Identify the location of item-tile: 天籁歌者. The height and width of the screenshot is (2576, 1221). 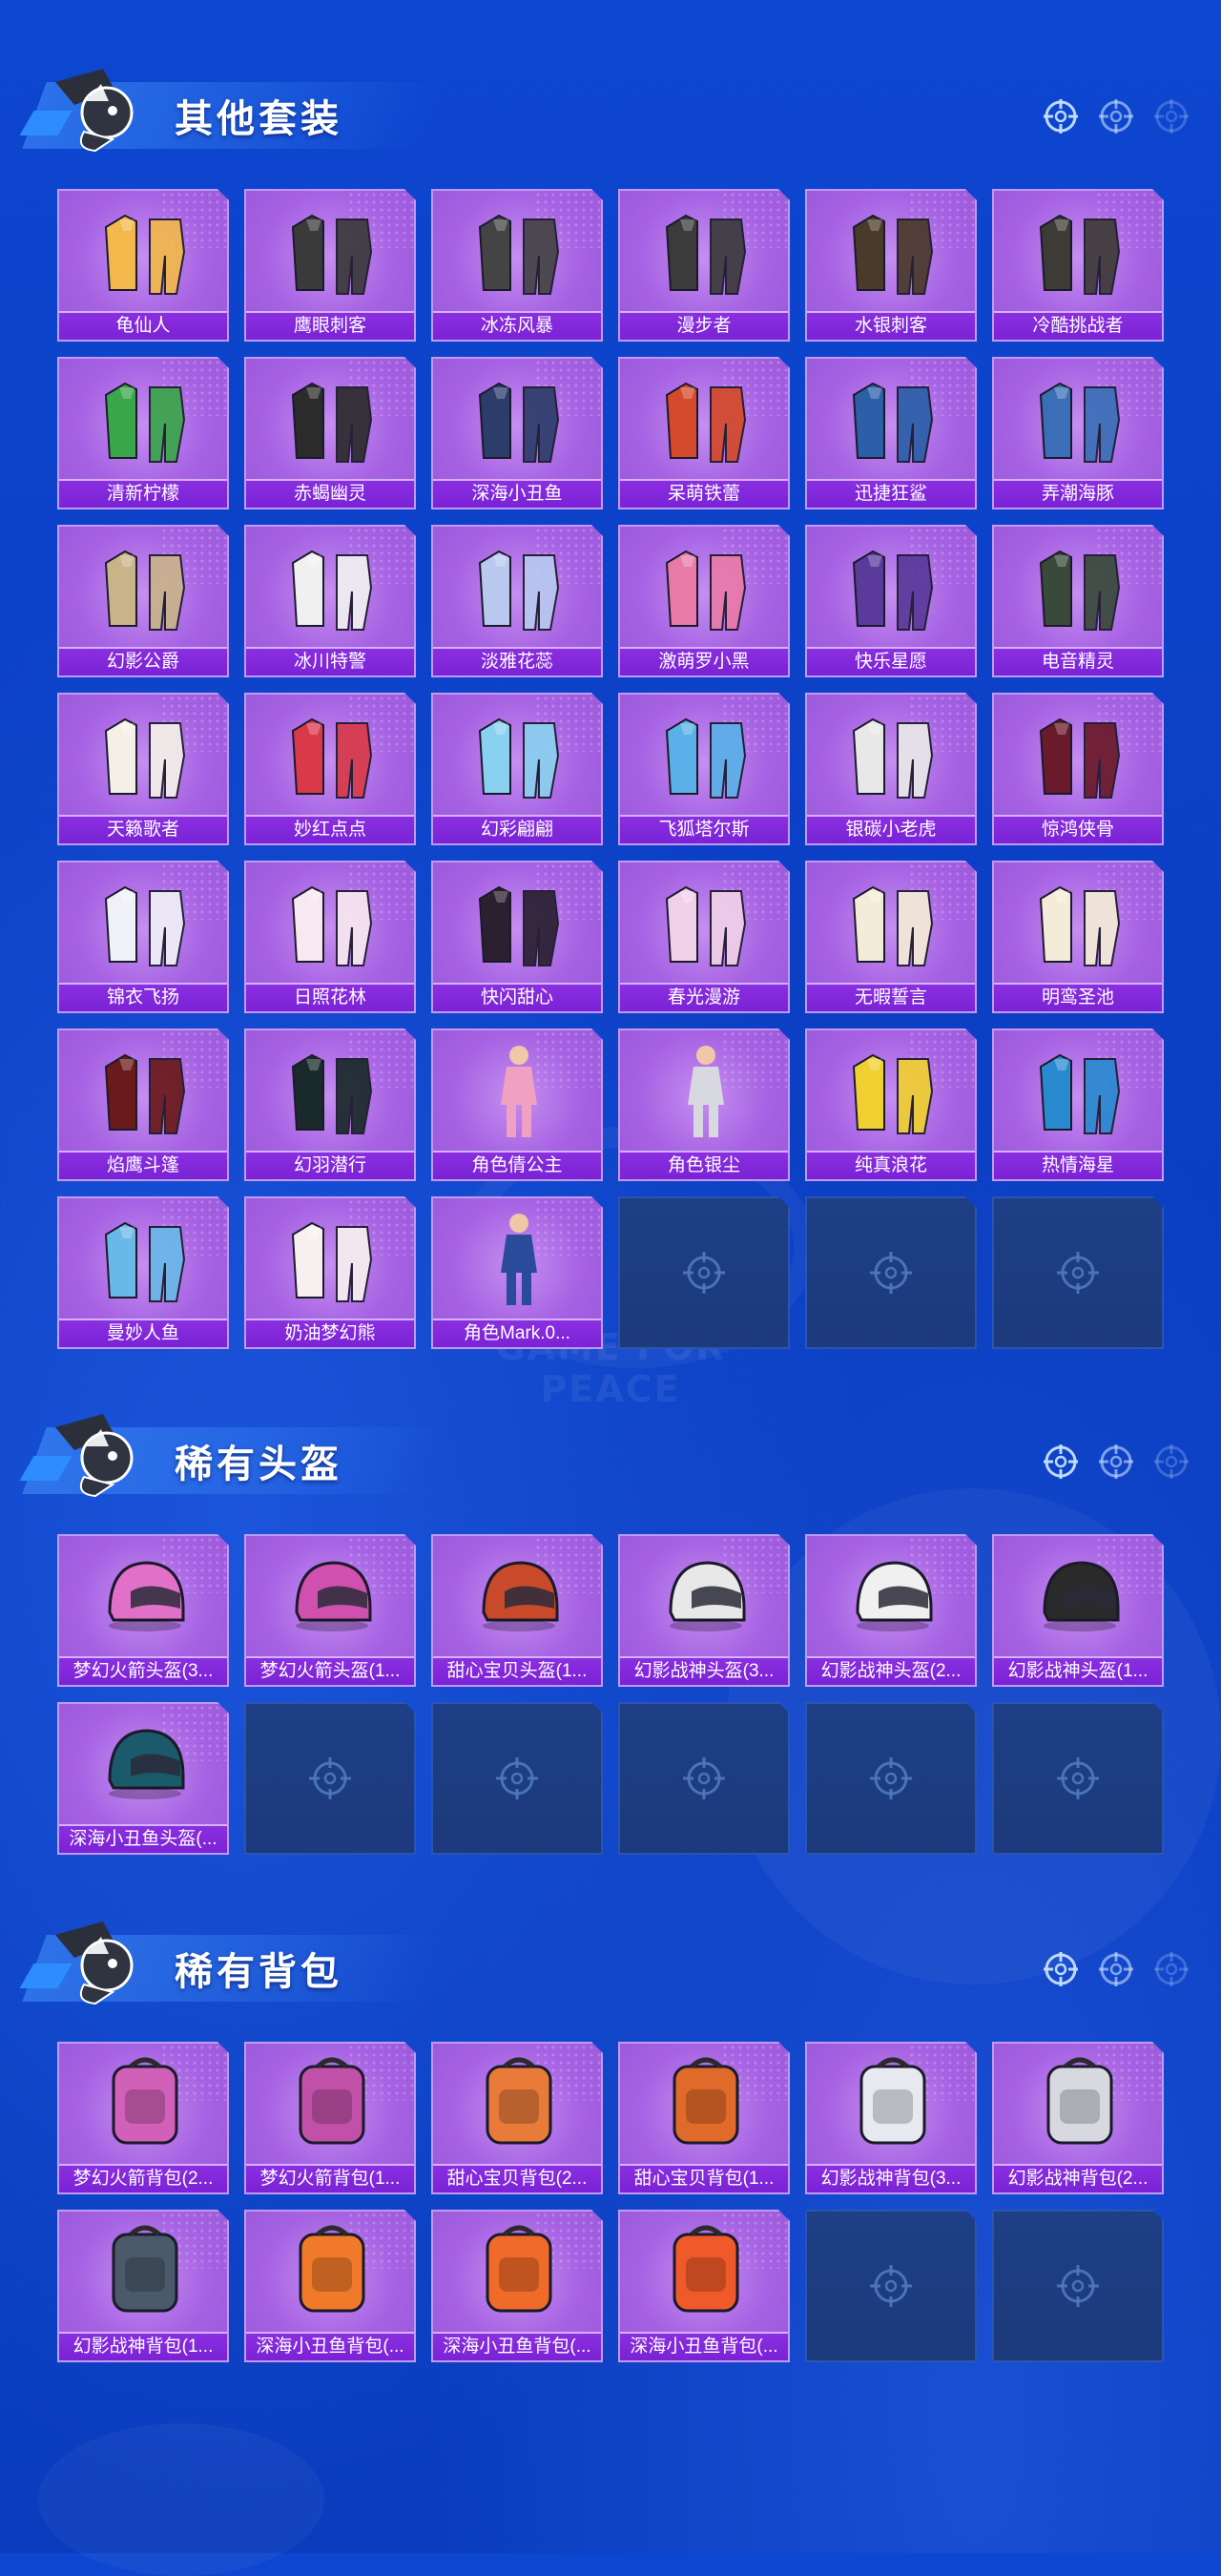
(143, 769).